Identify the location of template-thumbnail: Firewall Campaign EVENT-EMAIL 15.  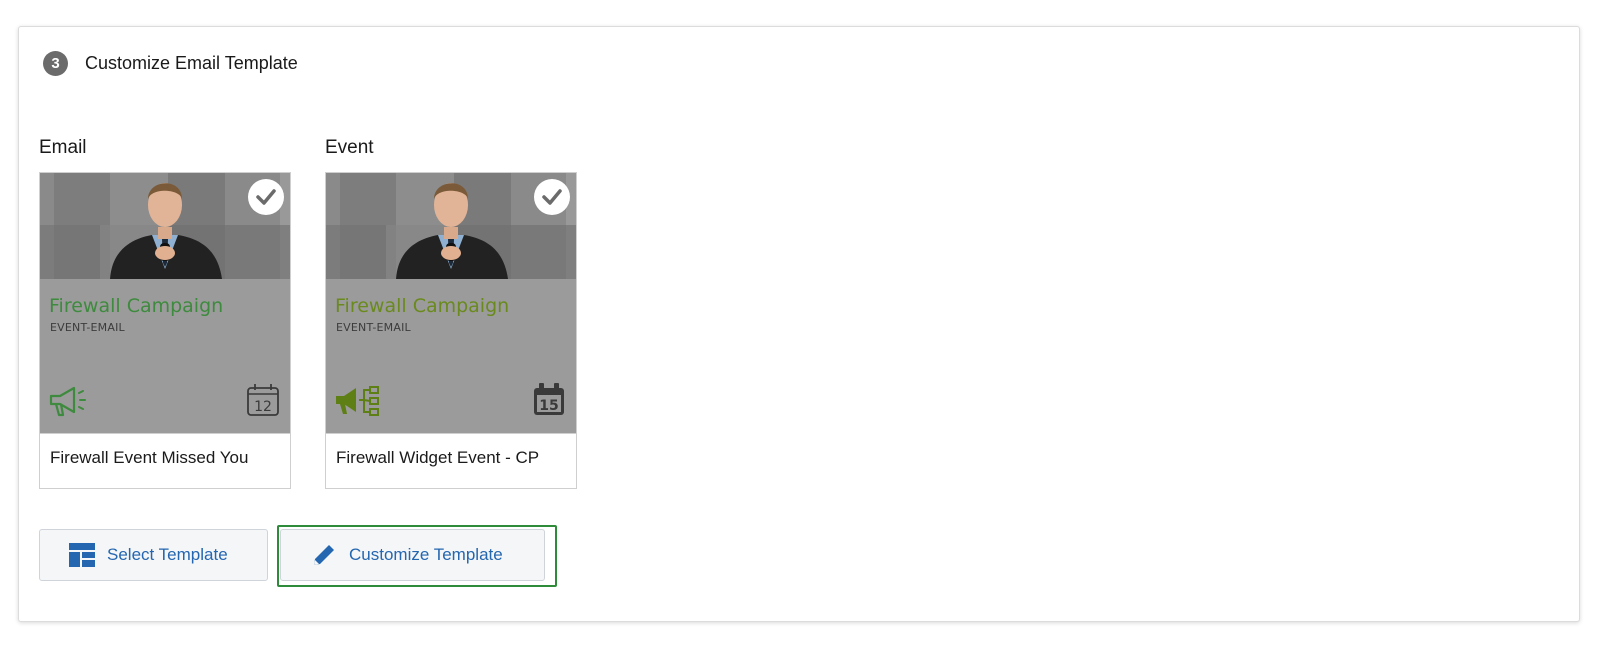
(451, 303).